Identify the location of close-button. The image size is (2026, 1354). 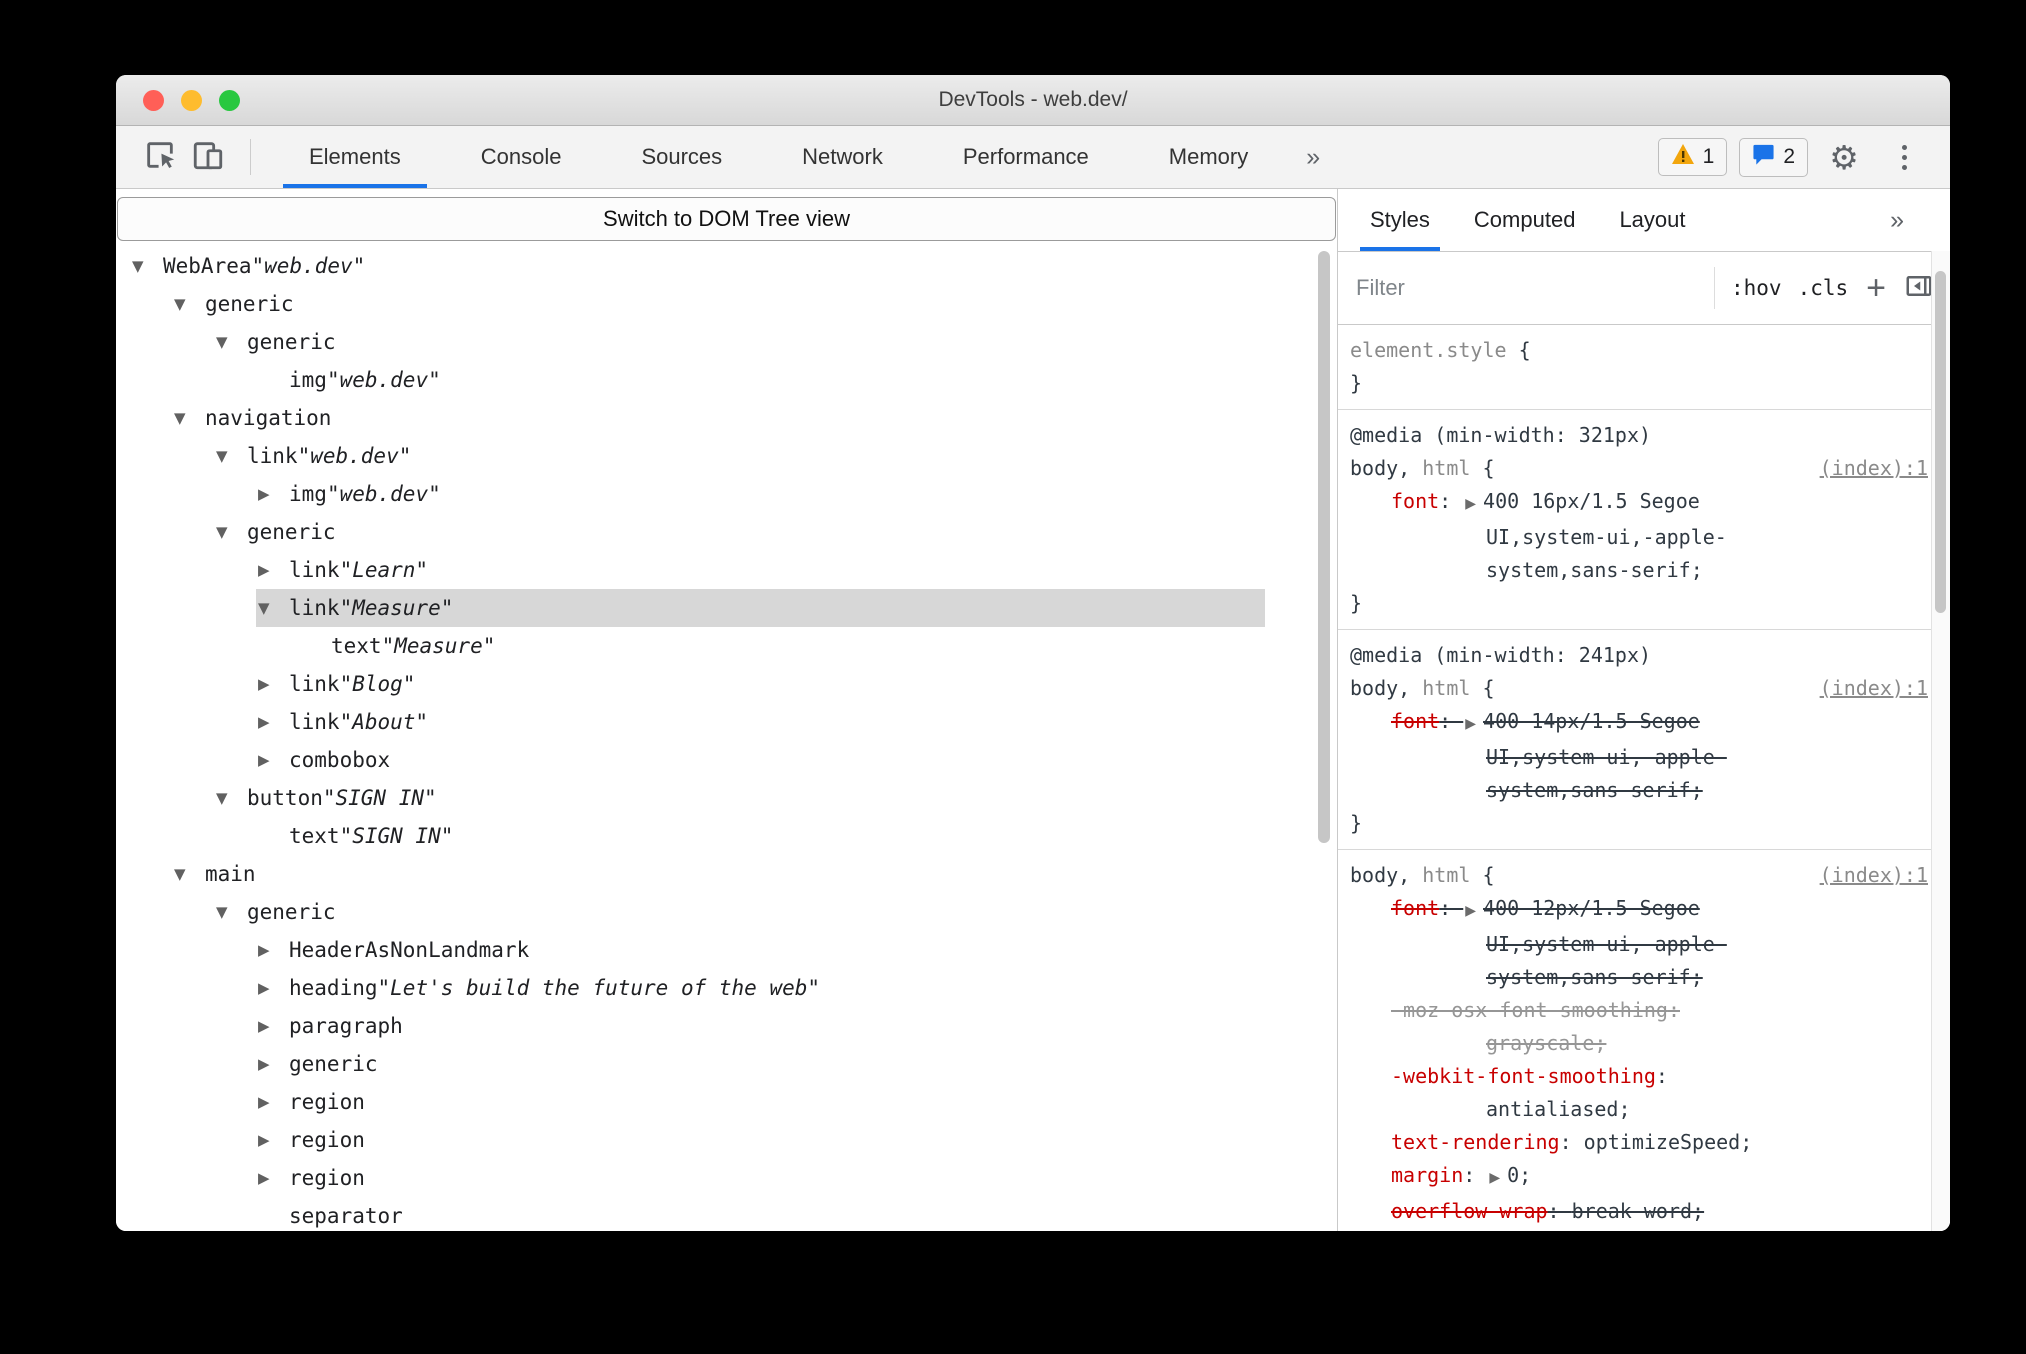
(153, 100).